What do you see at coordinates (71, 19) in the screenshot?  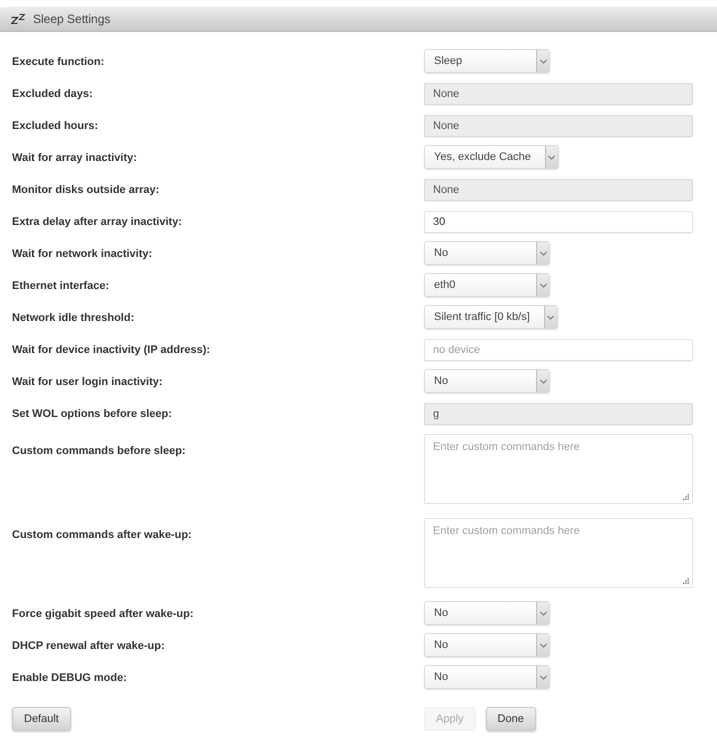 I see `panel-title: Sleep Settings` at bounding box center [71, 19].